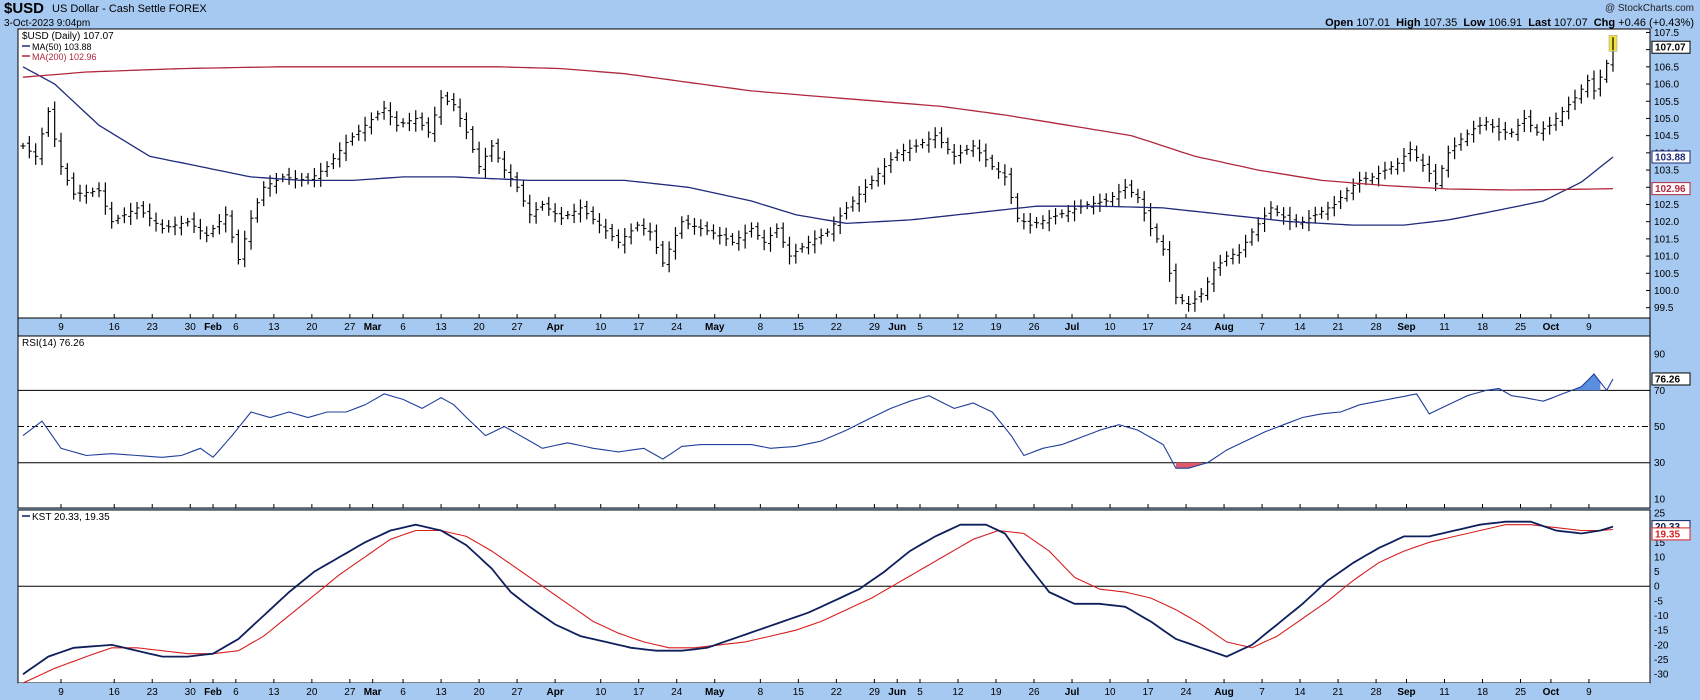 This screenshot has height=700, width=1700. What do you see at coordinates (373, 327) in the screenshot?
I see `date-label: Mar` at bounding box center [373, 327].